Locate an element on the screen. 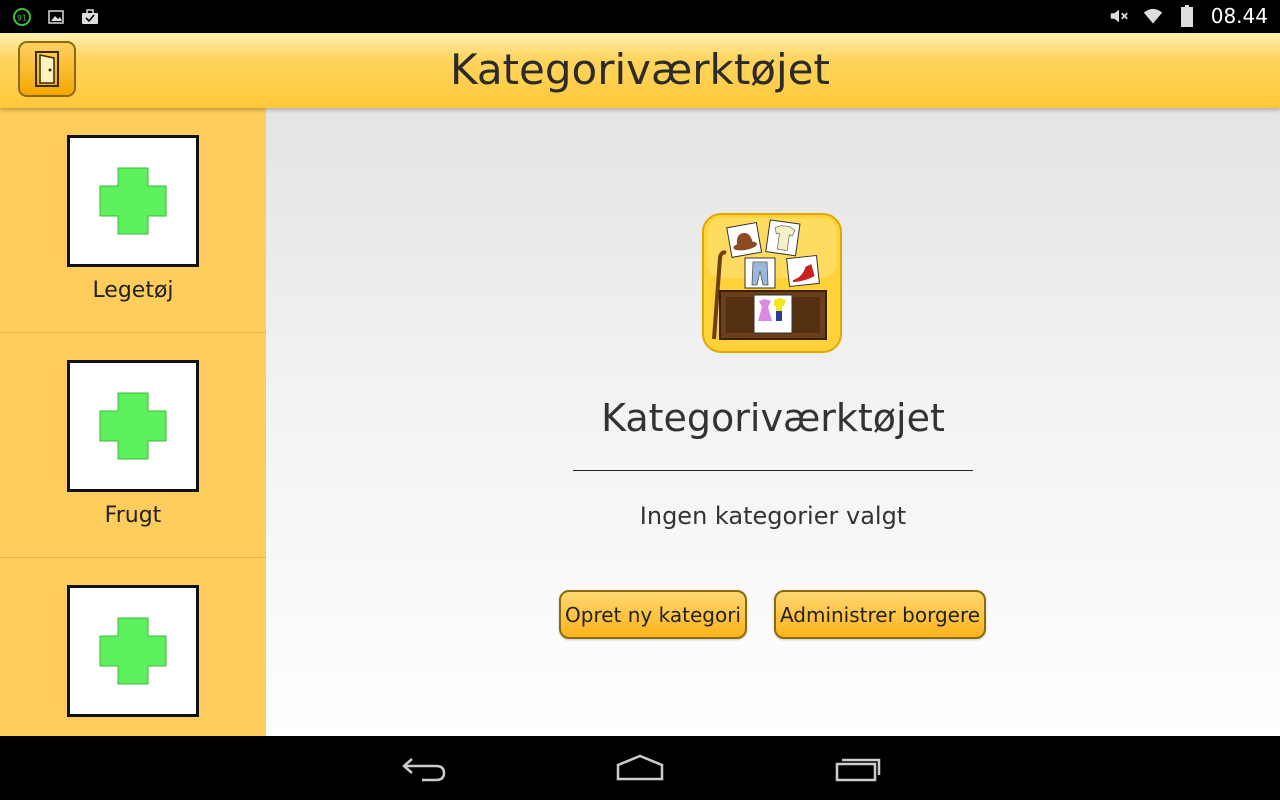  recents-button is located at coordinates (858, 768).